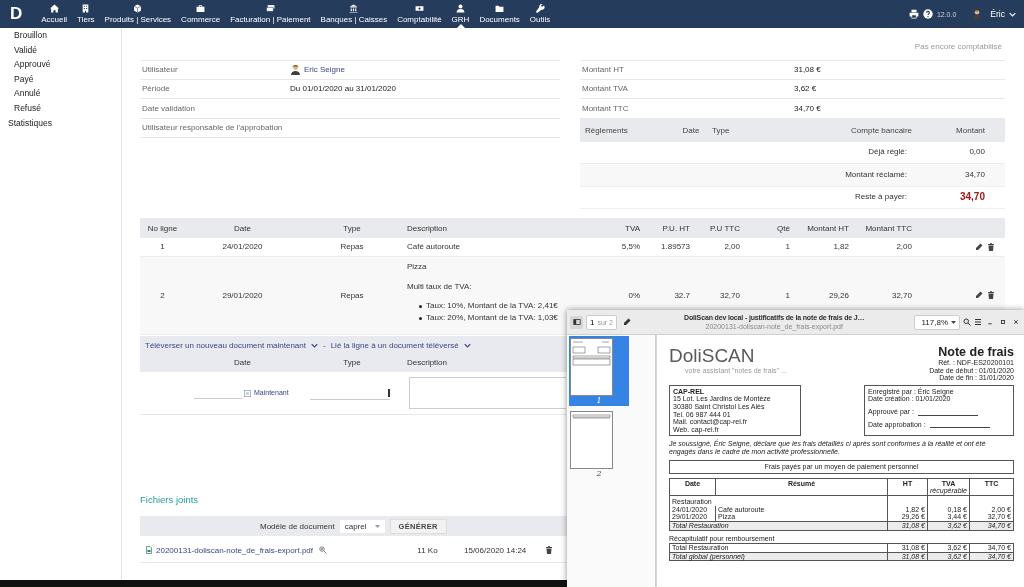  I want to click on sidebar-item: Approuvé, so click(32, 64).